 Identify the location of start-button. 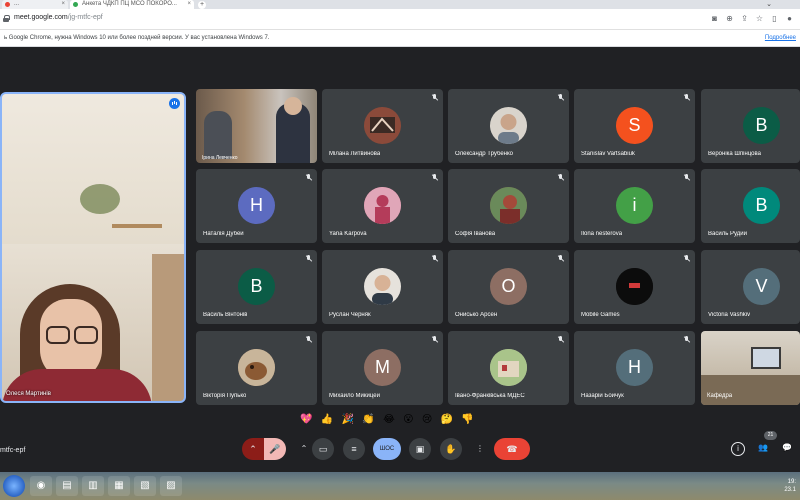
(14, 486).